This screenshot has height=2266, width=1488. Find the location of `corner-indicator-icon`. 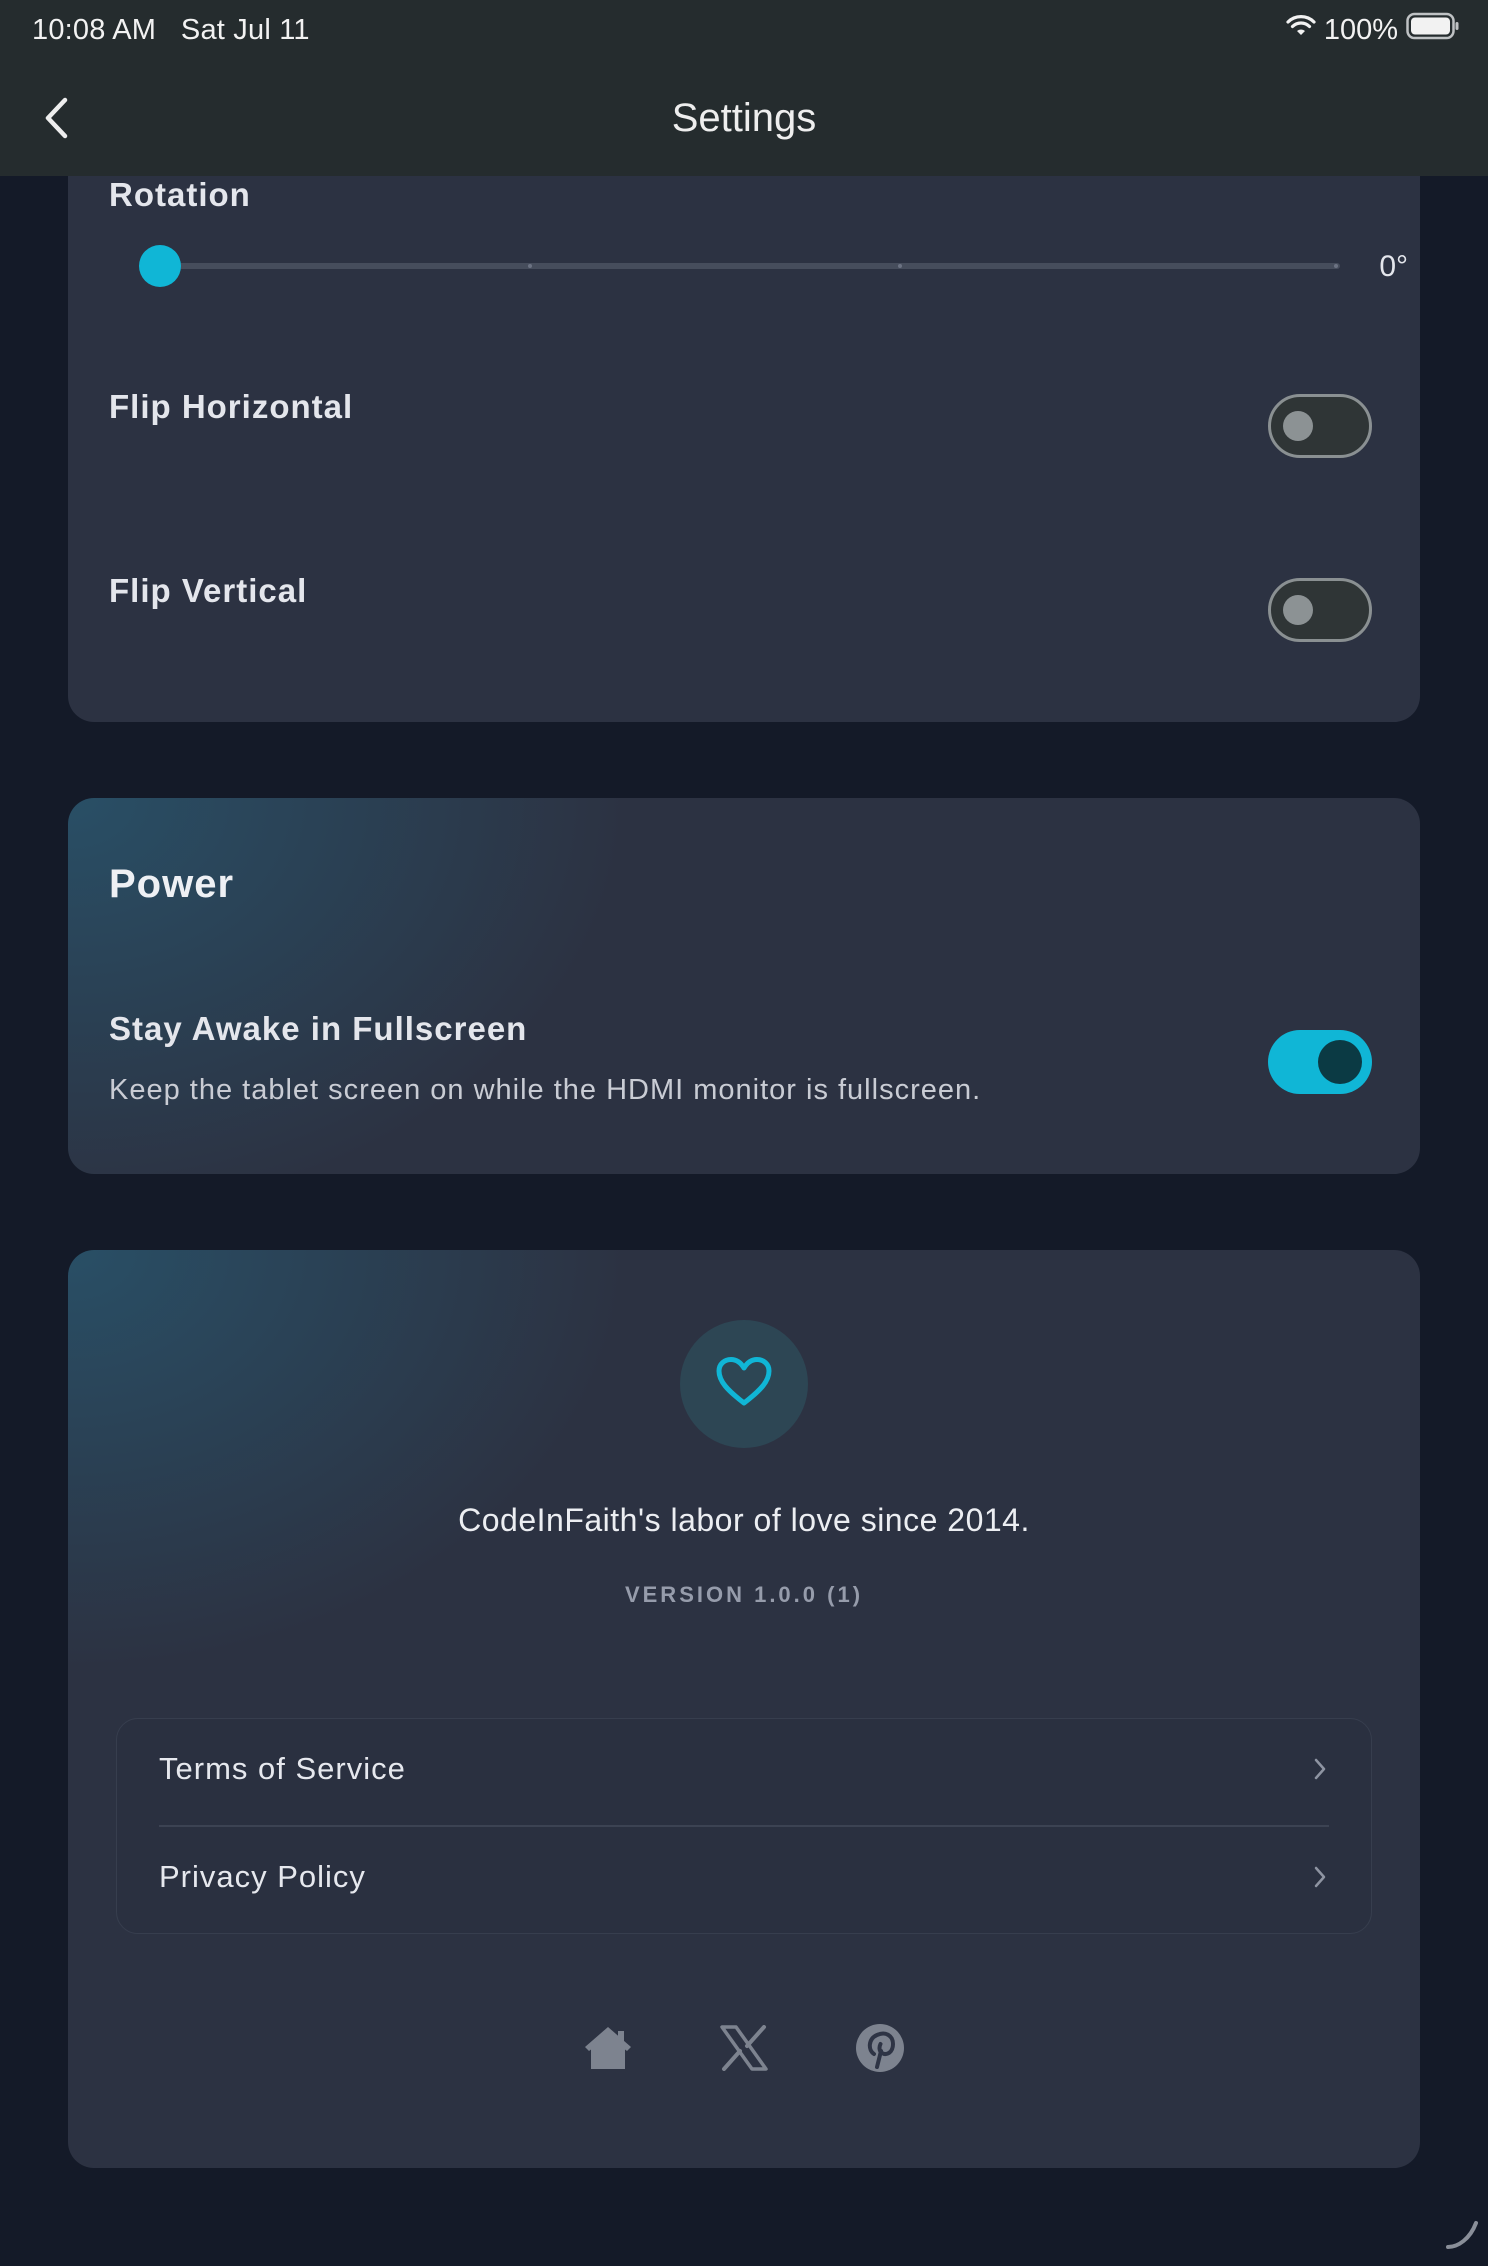

corner-indicator-icon is located at coordinates (1462, 2235).